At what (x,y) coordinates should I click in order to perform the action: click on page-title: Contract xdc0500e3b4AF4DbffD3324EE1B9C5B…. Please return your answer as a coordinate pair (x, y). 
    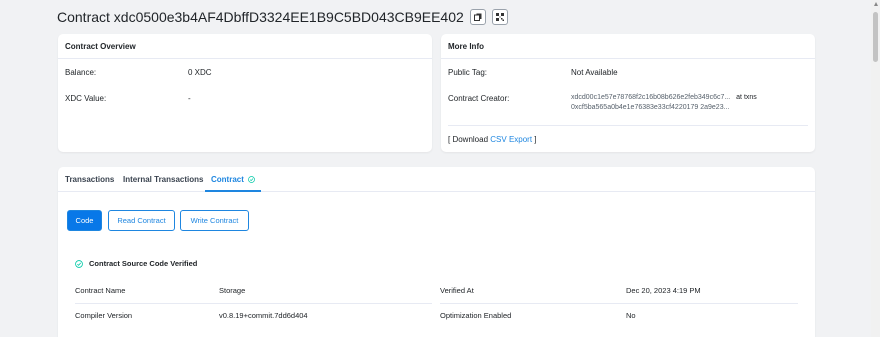
    Looking at the image, I should click on (260, 17).